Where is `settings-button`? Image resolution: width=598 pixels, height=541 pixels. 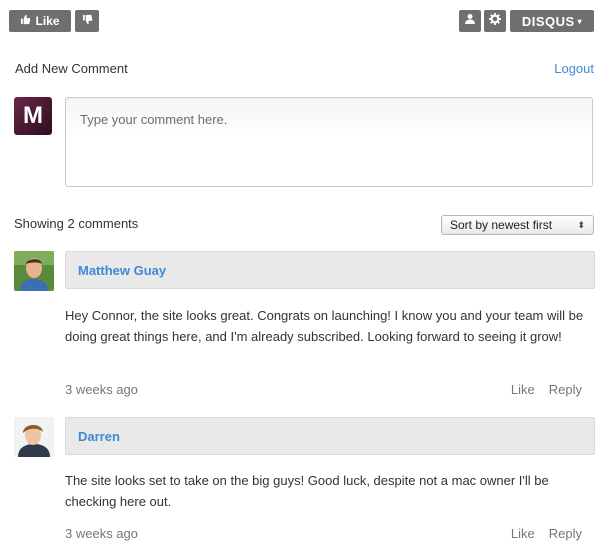 settings-button is located at coordinates (495, 21).